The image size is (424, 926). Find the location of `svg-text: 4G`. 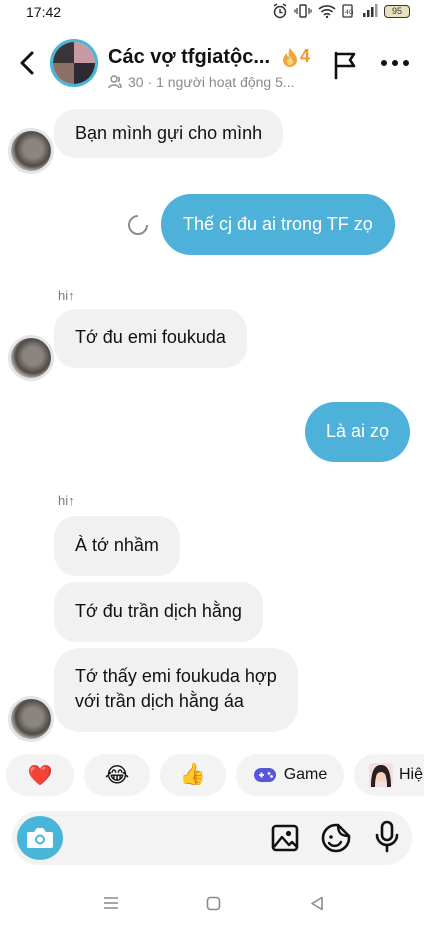

svg-text: 4G is located at coordinates (349, 12).